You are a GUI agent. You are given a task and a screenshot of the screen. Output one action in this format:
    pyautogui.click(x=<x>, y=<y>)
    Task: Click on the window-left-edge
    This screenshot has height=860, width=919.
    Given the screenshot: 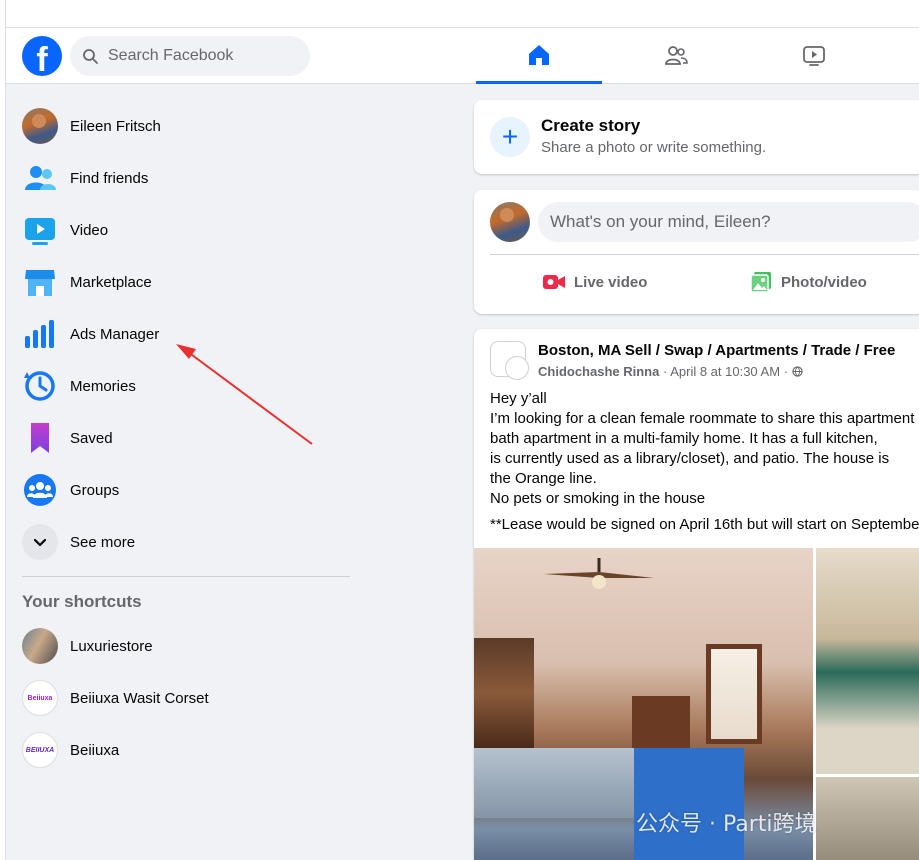 What is the action you would take?
    pyautogui.click(x=3, y=430)
    